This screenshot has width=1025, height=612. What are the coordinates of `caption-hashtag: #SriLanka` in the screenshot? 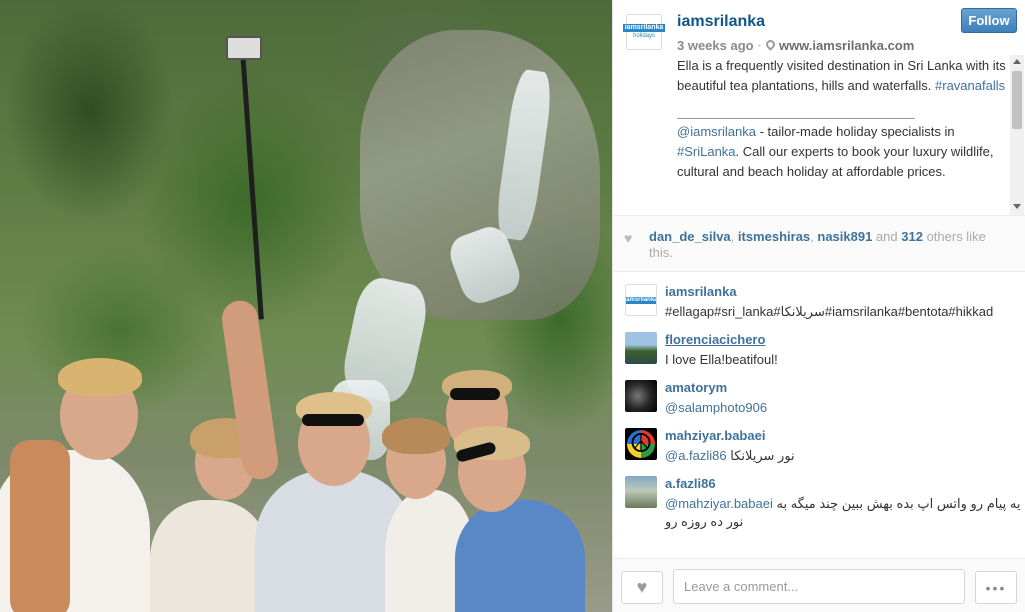 It's located at (706, 151).